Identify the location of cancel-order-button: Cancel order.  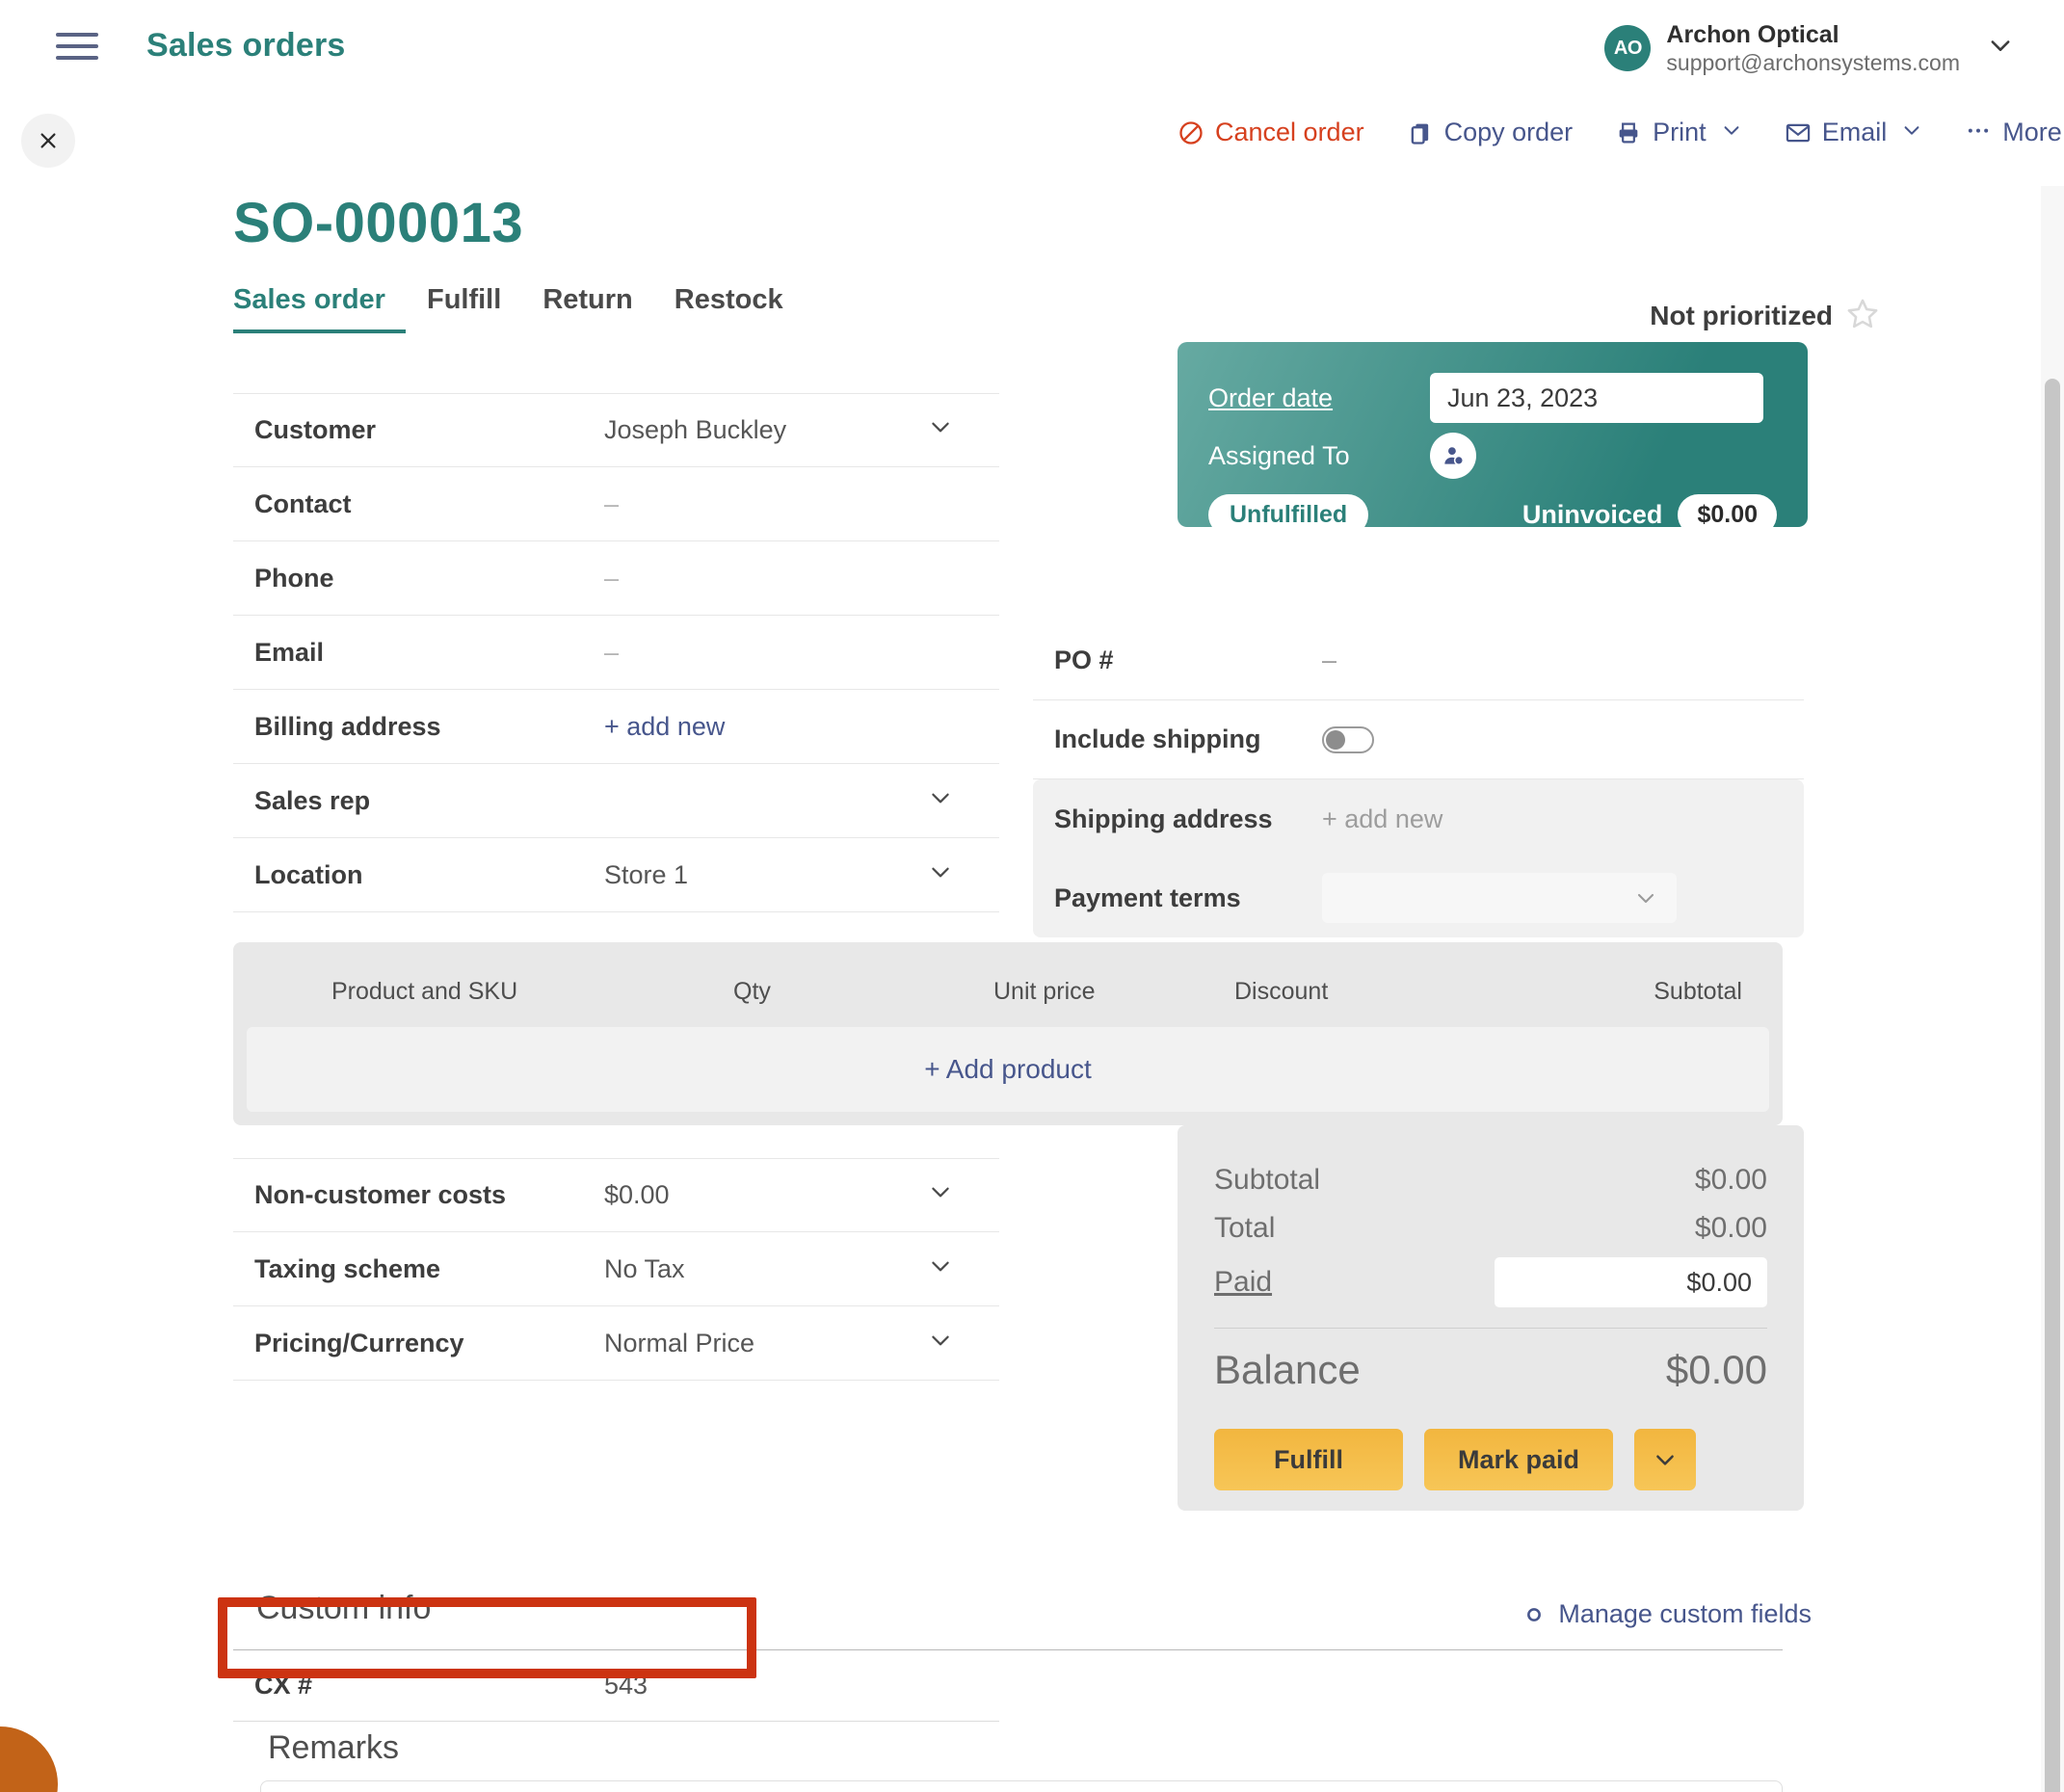
(1271, 132).